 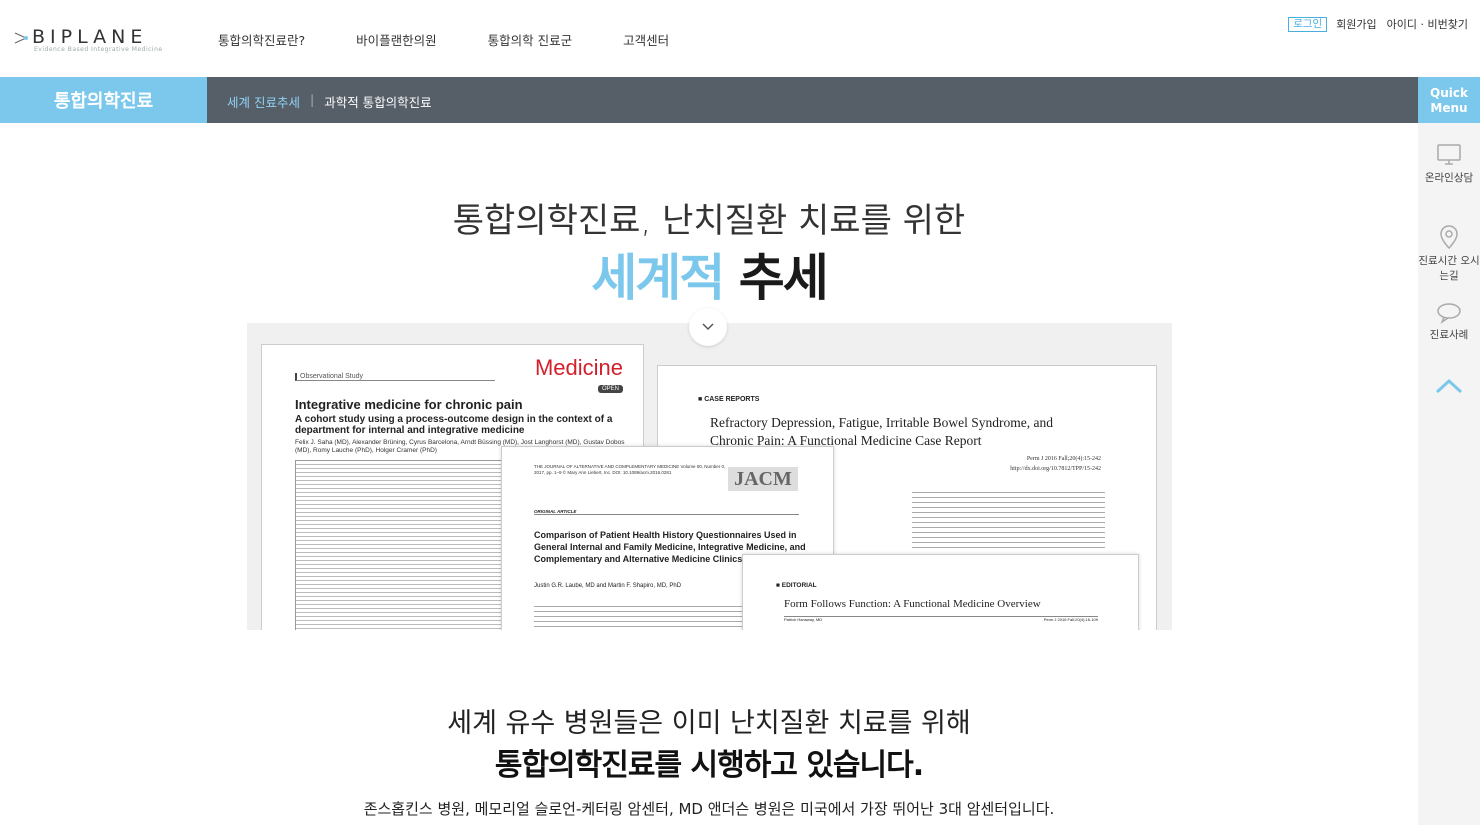 What do you see at coordinates (377, 101) in the screenshot?
I see `crumb-scientific: 과학적 통합의학진료` at bounding box center [377, 101].